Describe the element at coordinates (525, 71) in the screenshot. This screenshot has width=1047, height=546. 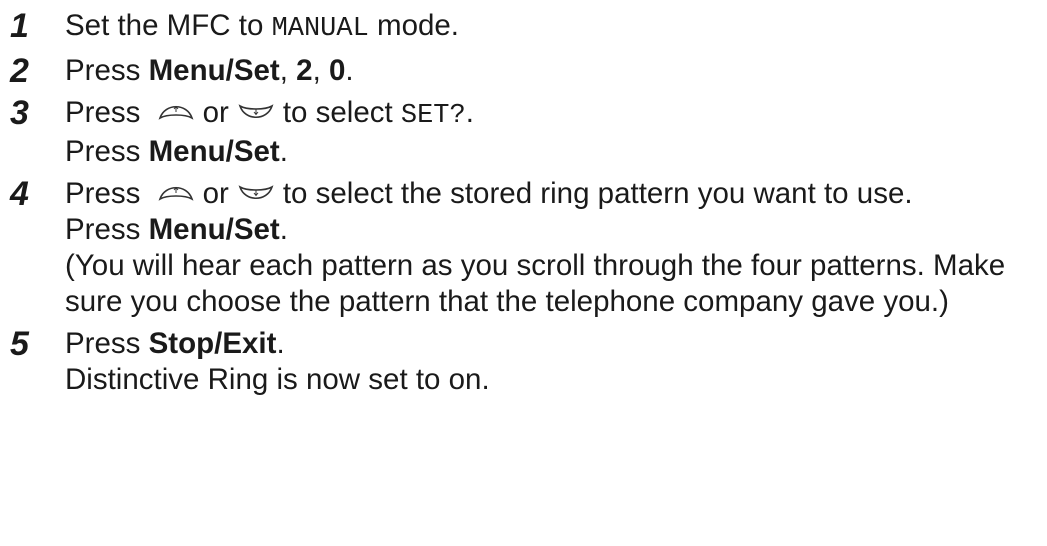
I see `step-2: 2 Press Menu/Set, 2, 0.` at that location.